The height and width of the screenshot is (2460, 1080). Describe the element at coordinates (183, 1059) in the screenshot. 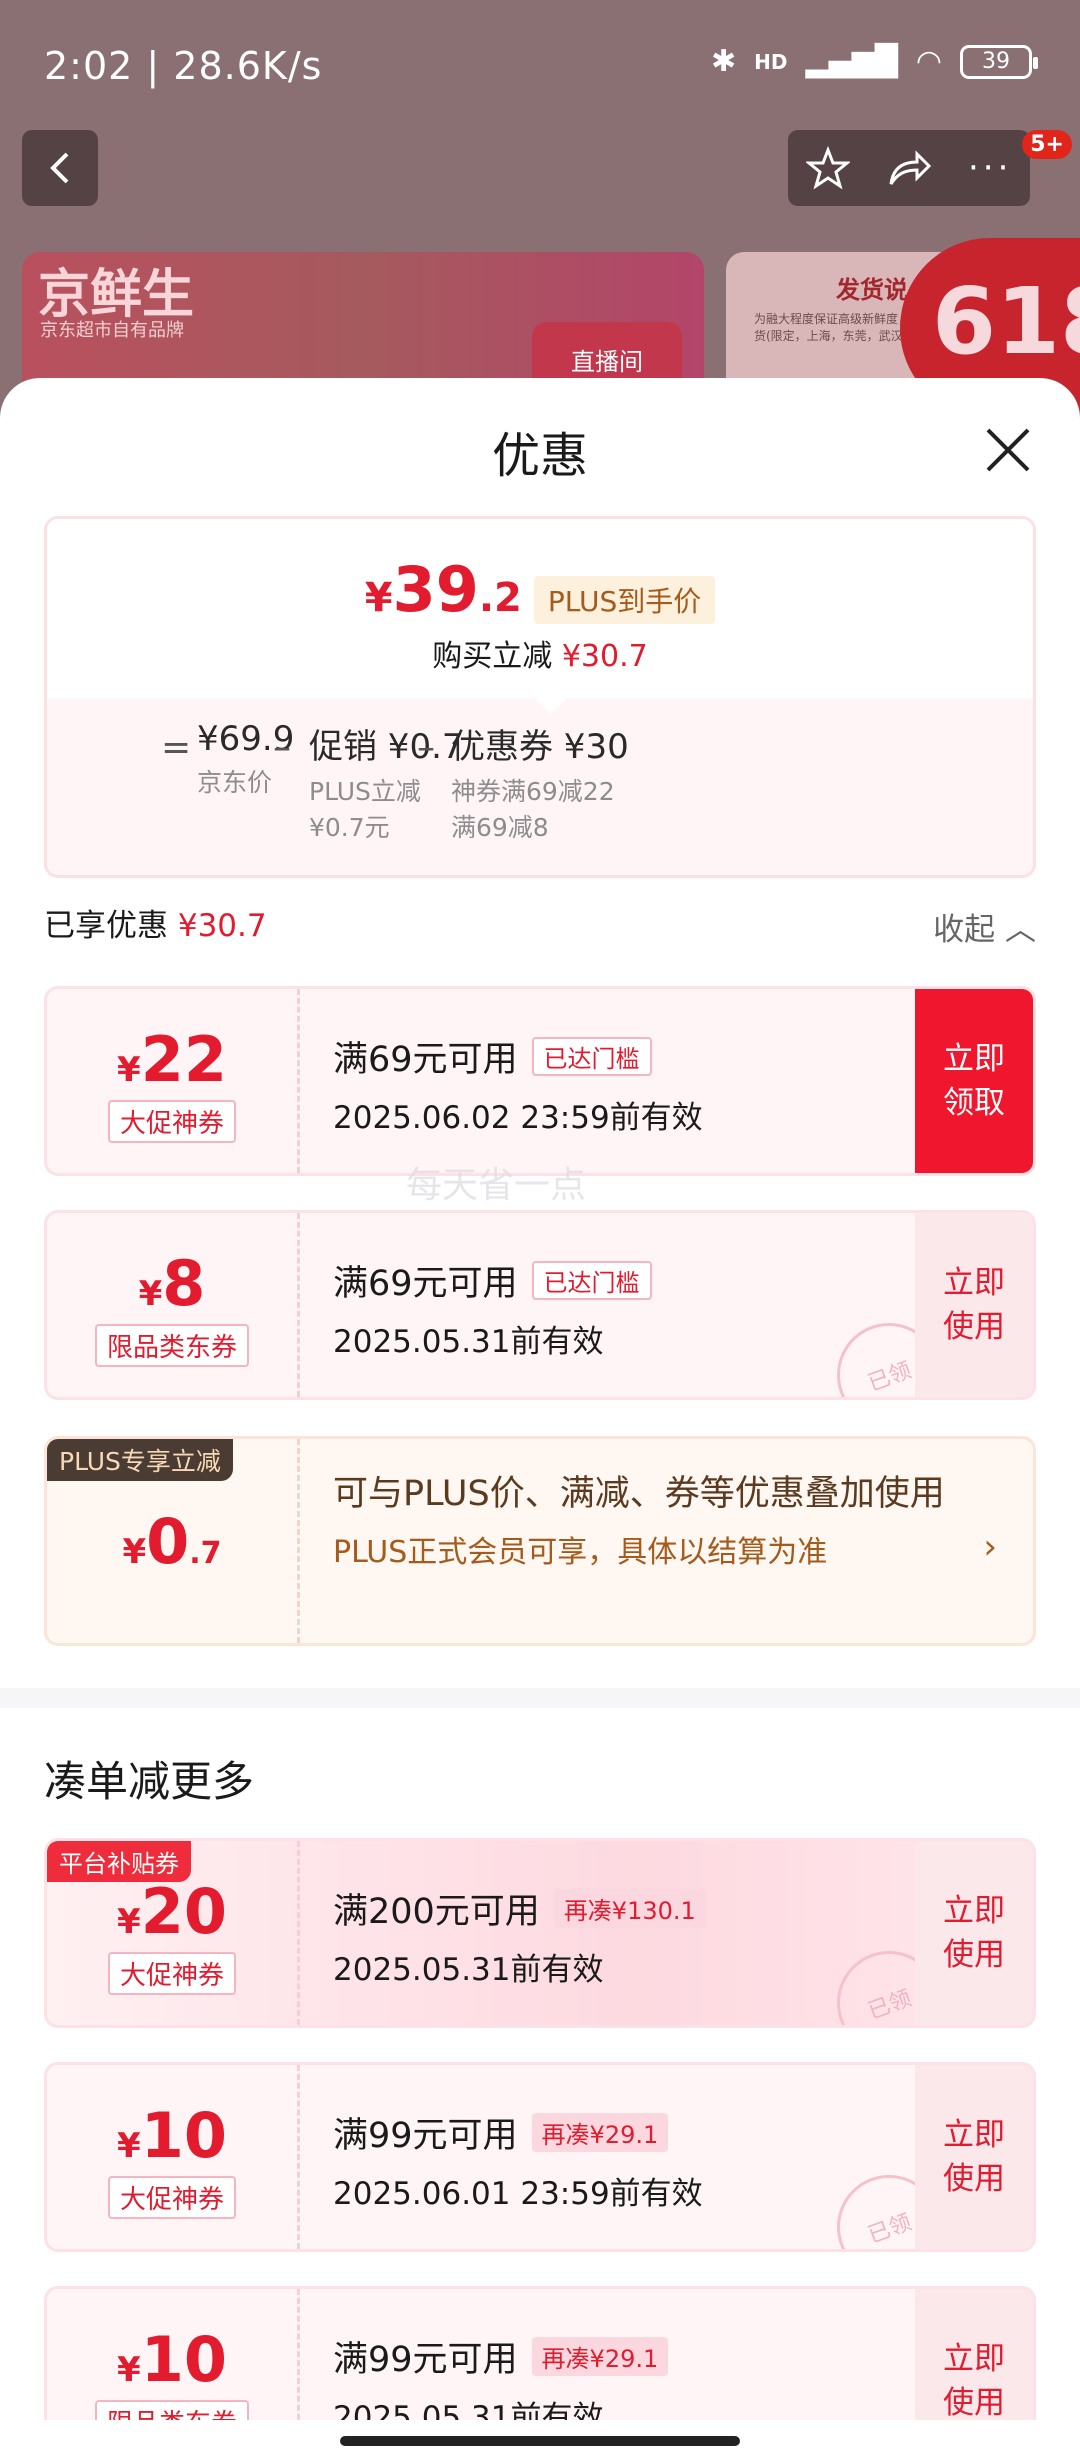

I see `coupon-amount: 22` at that location.